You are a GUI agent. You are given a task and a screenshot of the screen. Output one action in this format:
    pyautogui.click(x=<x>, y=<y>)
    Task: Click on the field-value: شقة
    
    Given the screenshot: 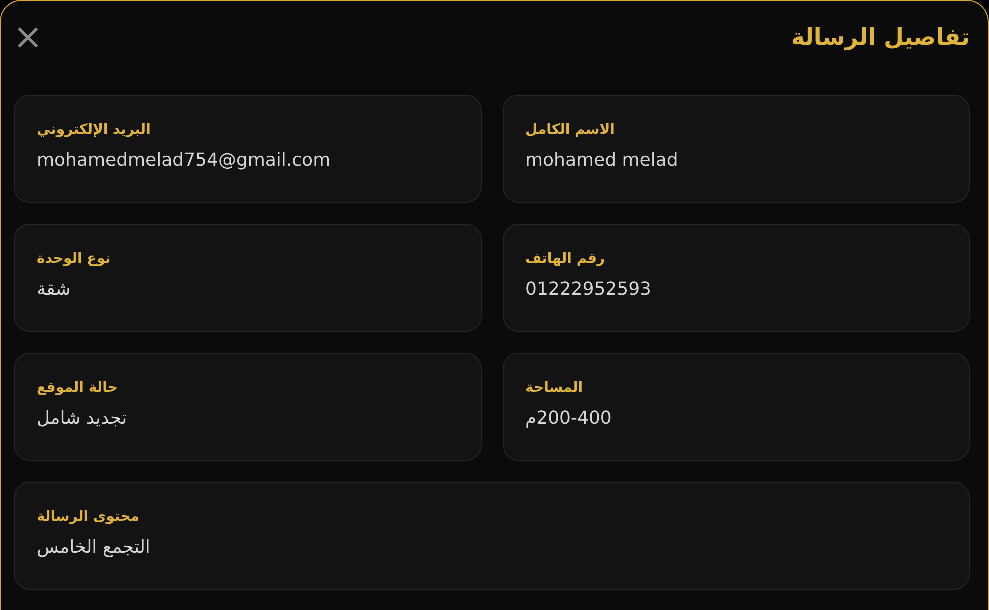 What is the action you would take?
    pyautogui.click(x=54, y=289)
    